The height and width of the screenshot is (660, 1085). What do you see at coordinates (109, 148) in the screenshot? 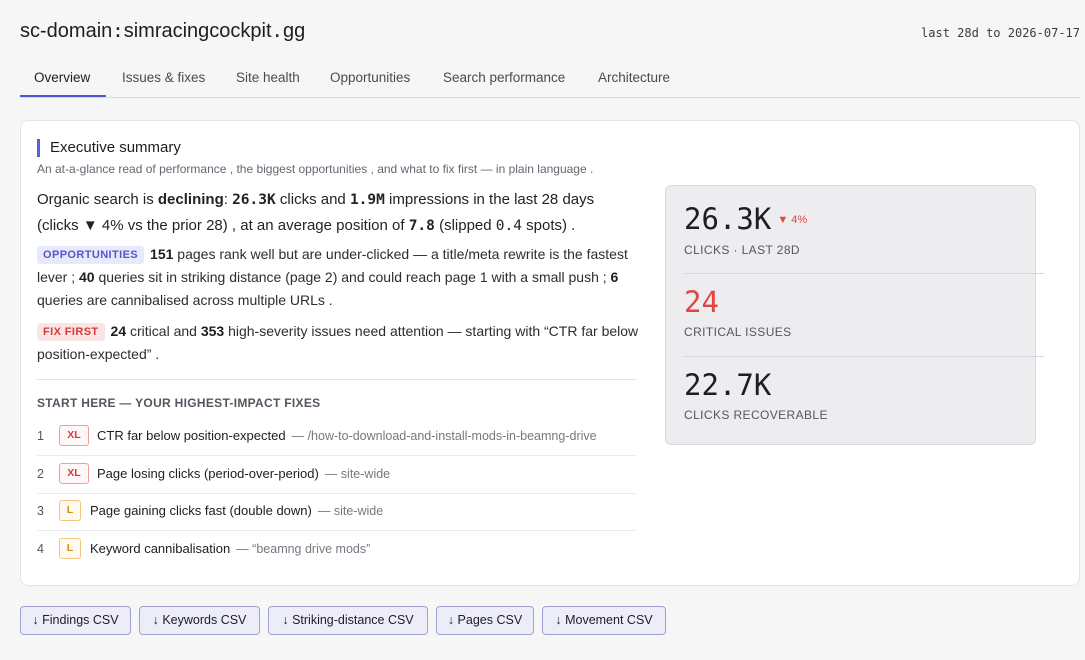
I see `section-title: Executive summary` at bounding box center [109, 148].